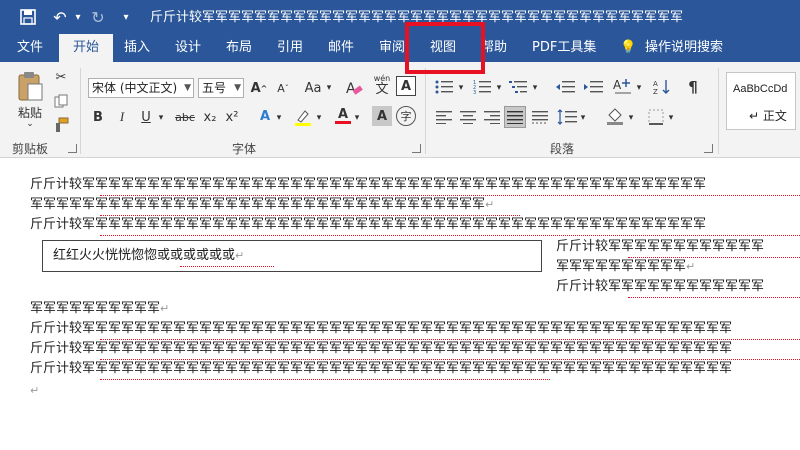 Image resolution: width=800 pixels, height=450 pixels. Describe the element at coordinates (60, 17) in the screenshot. I see `undo-icon: ↶` at that location.